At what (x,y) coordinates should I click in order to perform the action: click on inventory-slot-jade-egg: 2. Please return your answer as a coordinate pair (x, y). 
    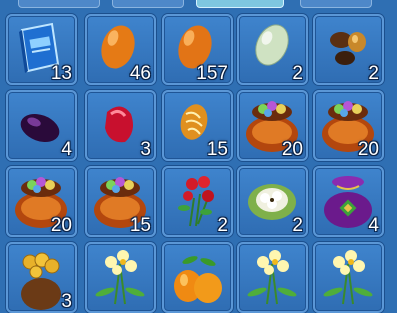
    Looking at the image, I should click on (272, 49).